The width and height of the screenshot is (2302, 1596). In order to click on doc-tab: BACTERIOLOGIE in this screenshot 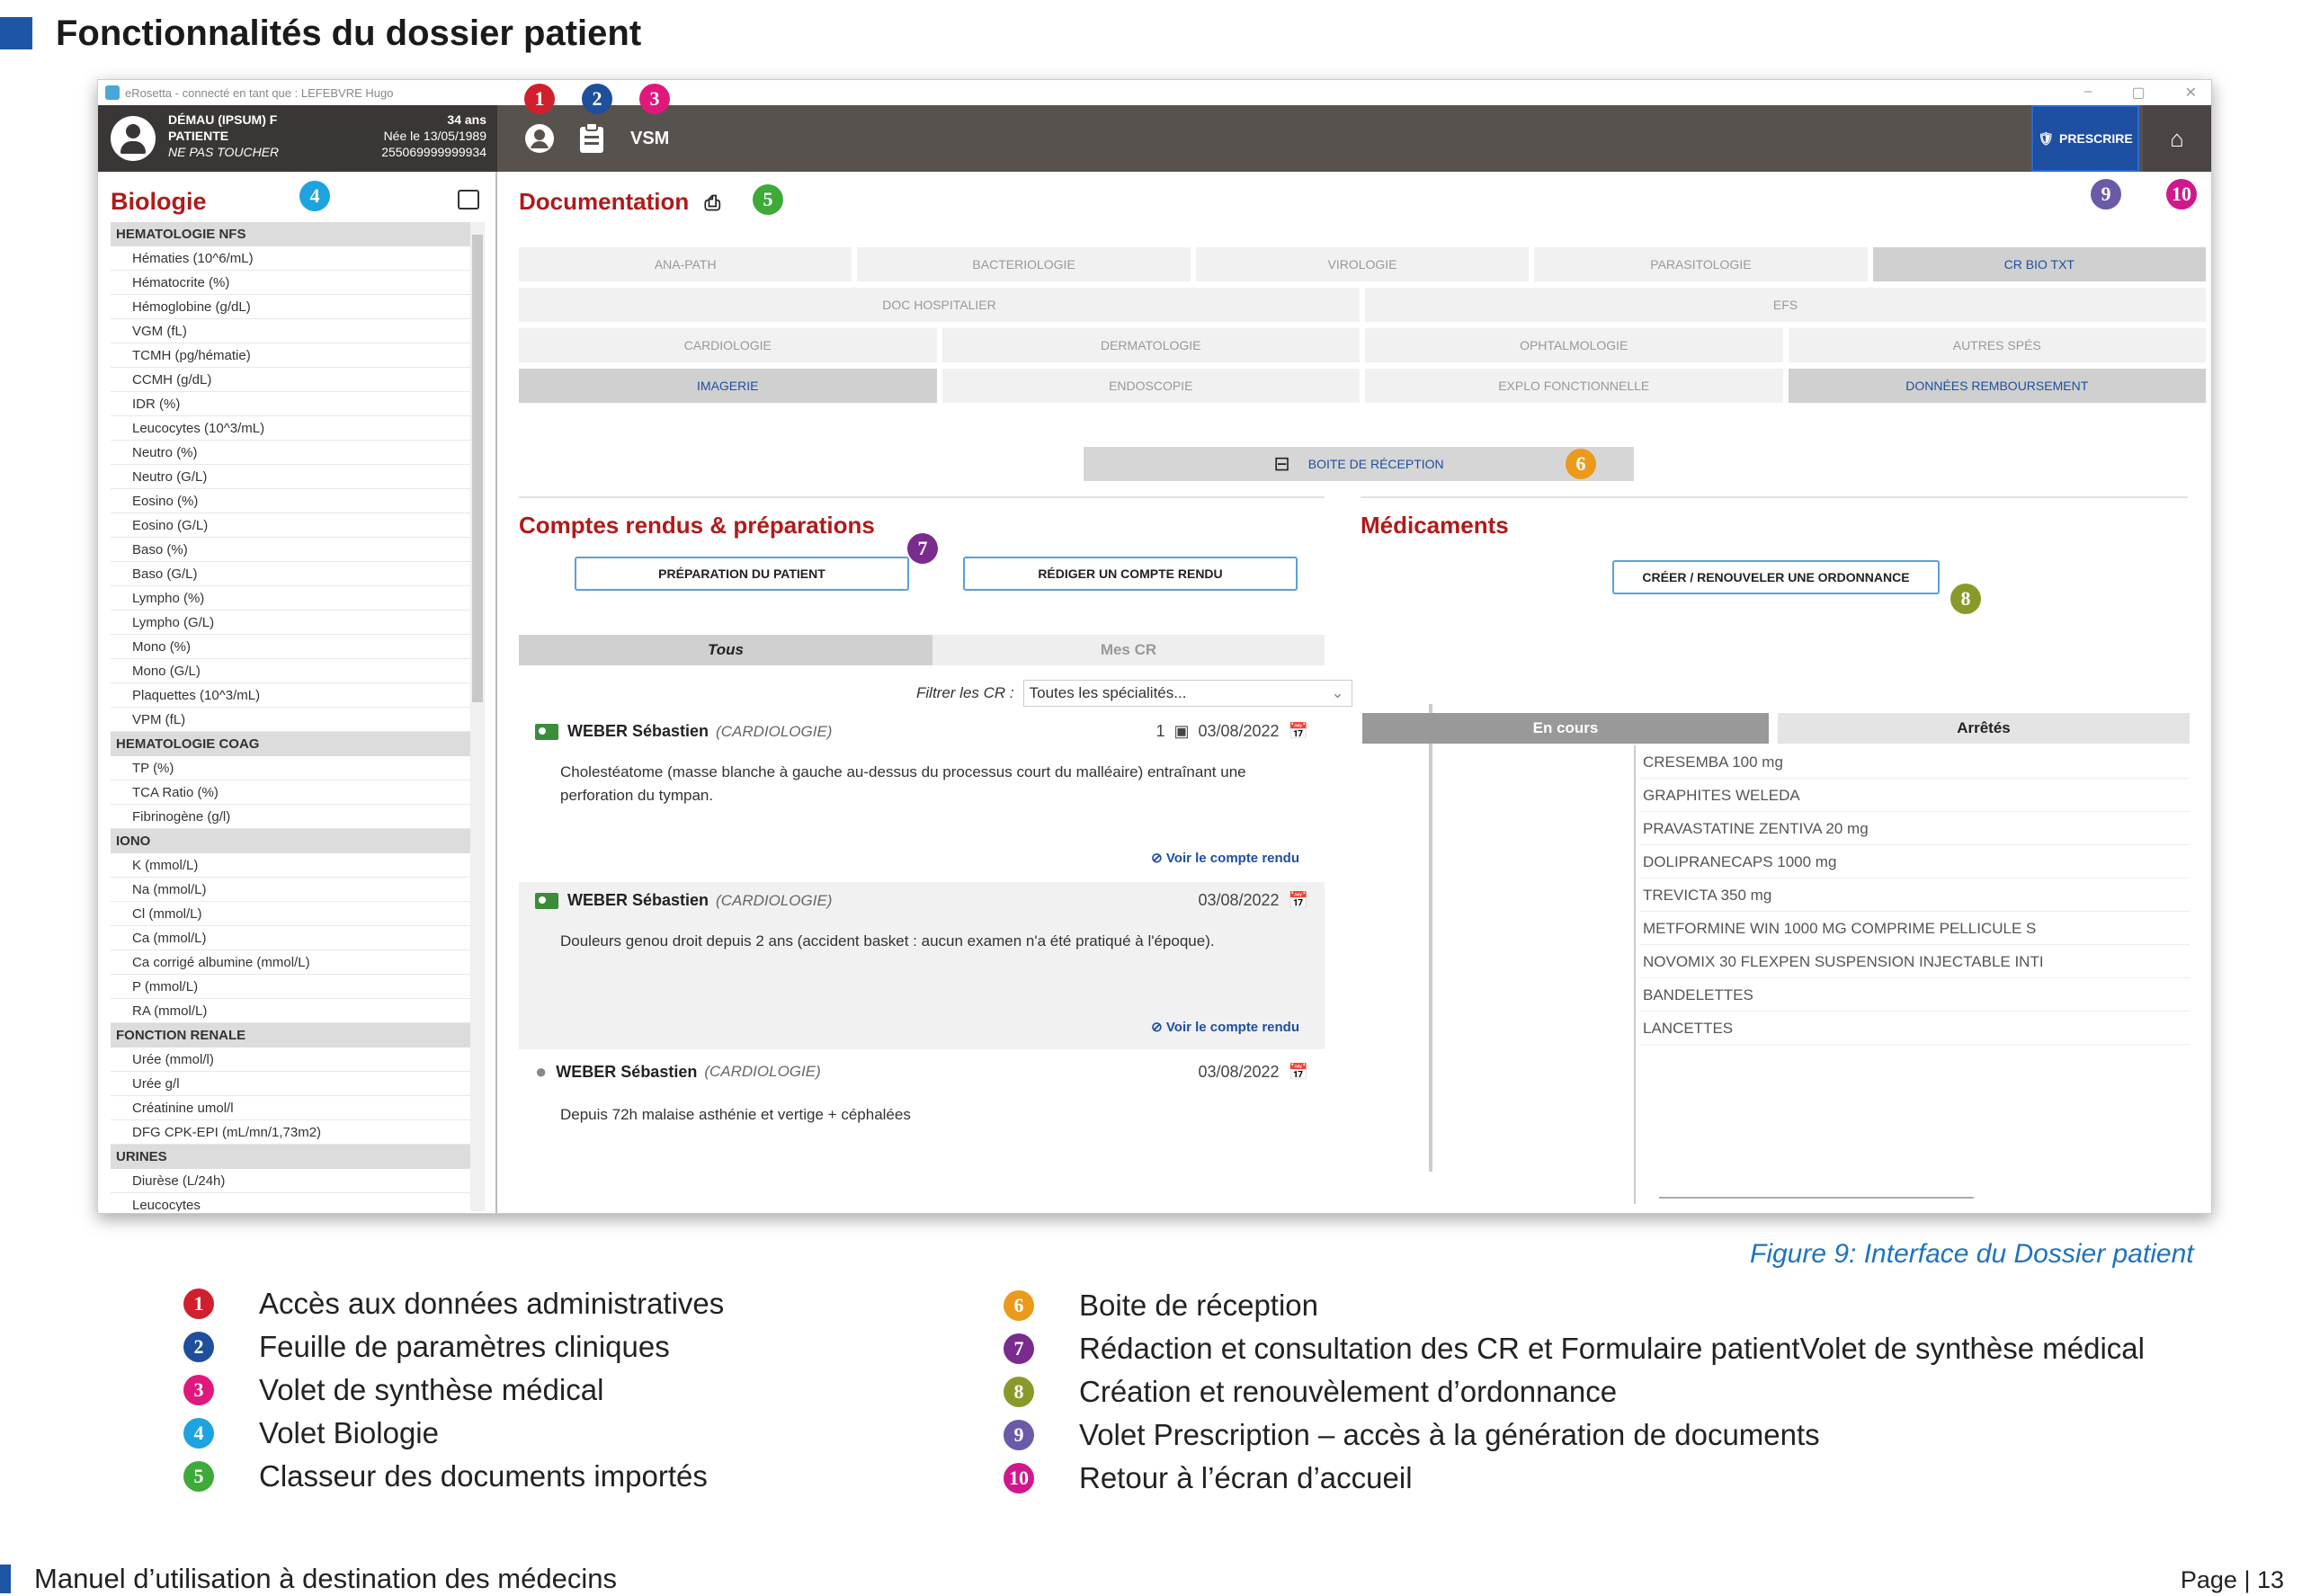, I will do `click(1024, 264)`.